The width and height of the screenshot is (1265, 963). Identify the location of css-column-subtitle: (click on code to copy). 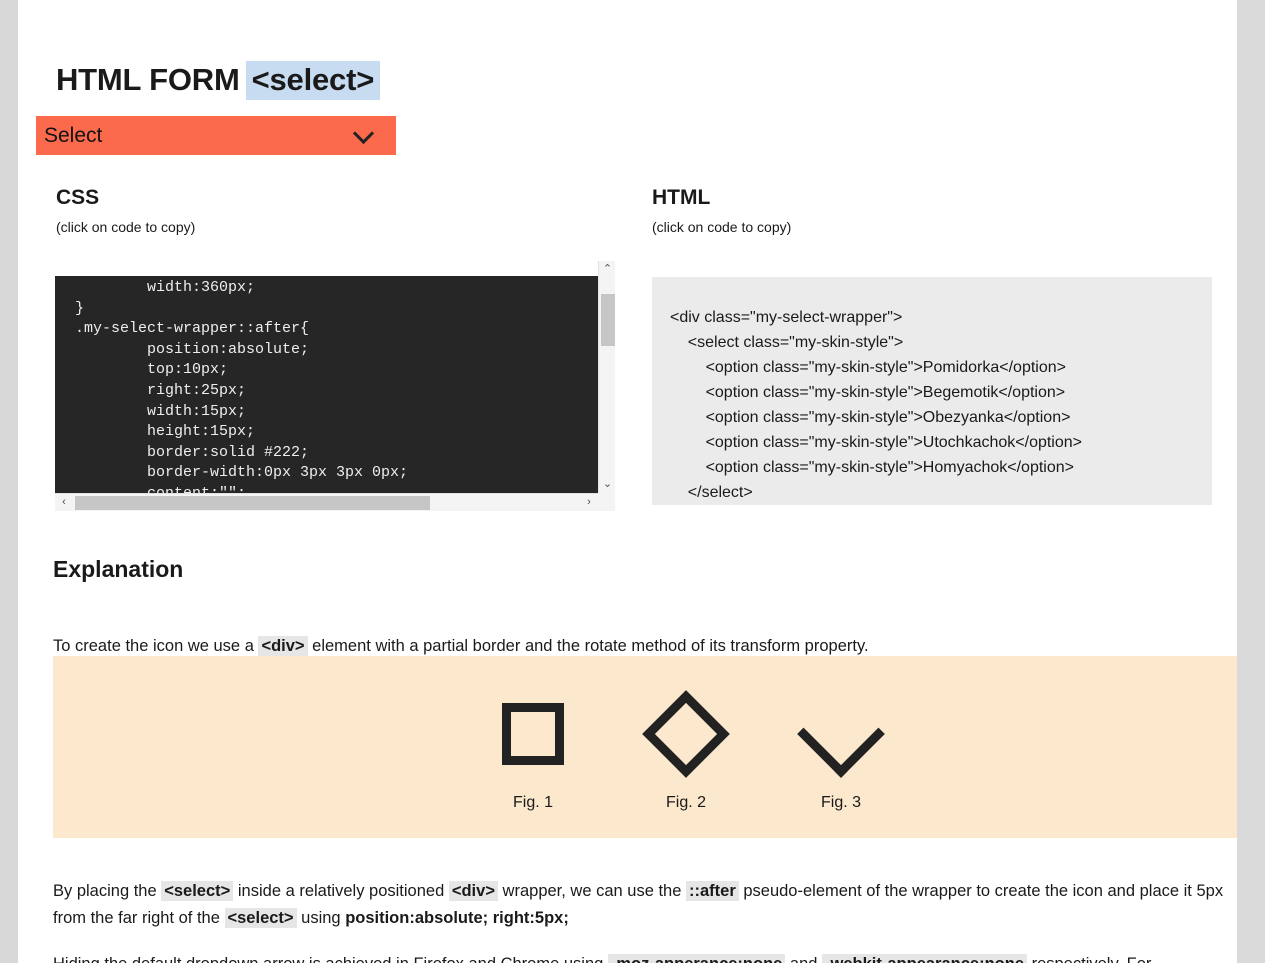
(126, 227).